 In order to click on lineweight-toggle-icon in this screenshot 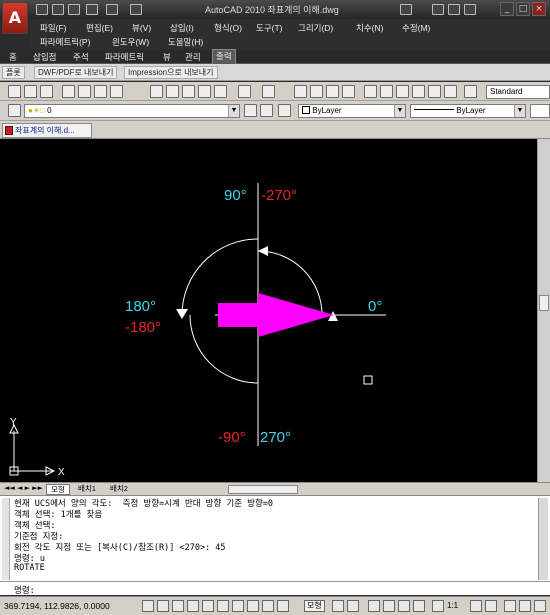, I will do `click(268, 606)`.